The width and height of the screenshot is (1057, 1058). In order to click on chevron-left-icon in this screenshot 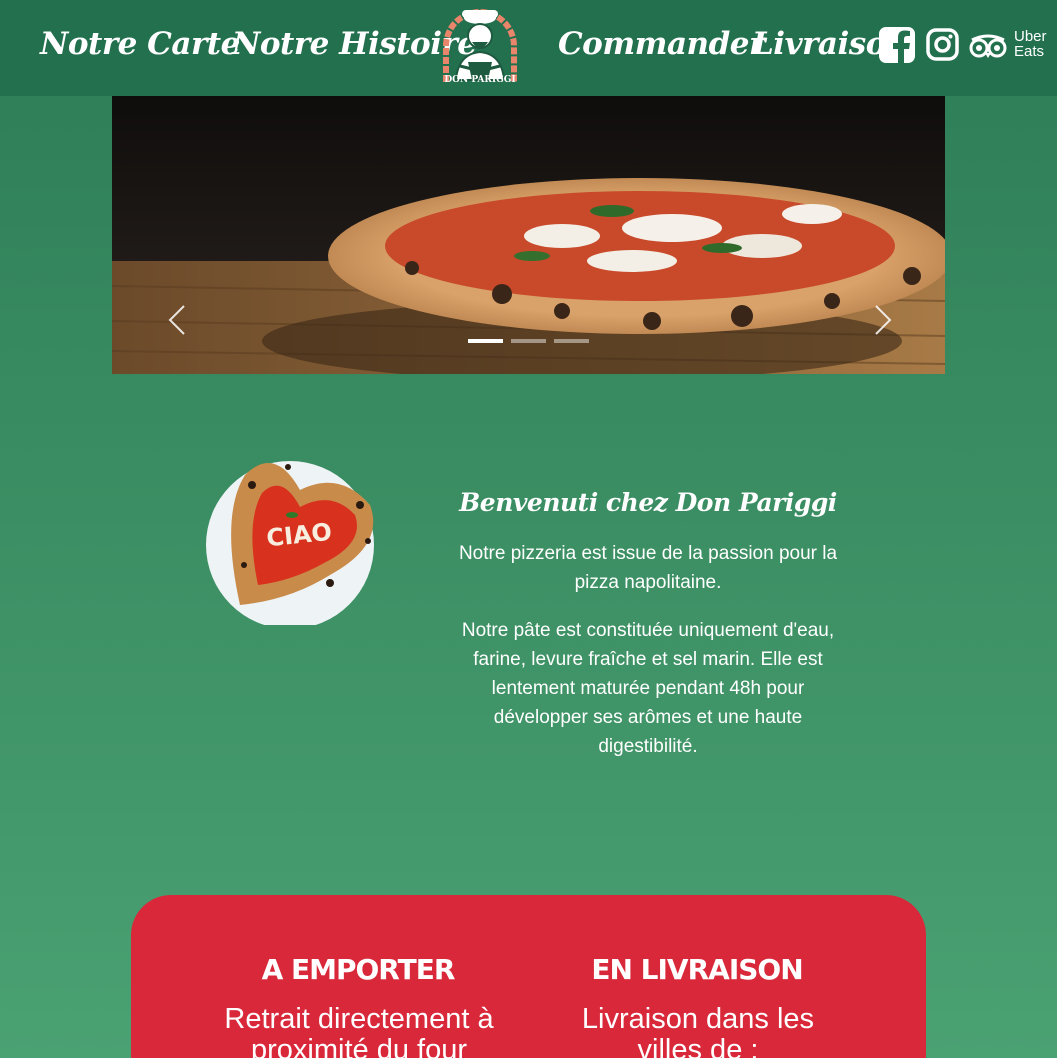, I will do `click(177, 320)`.